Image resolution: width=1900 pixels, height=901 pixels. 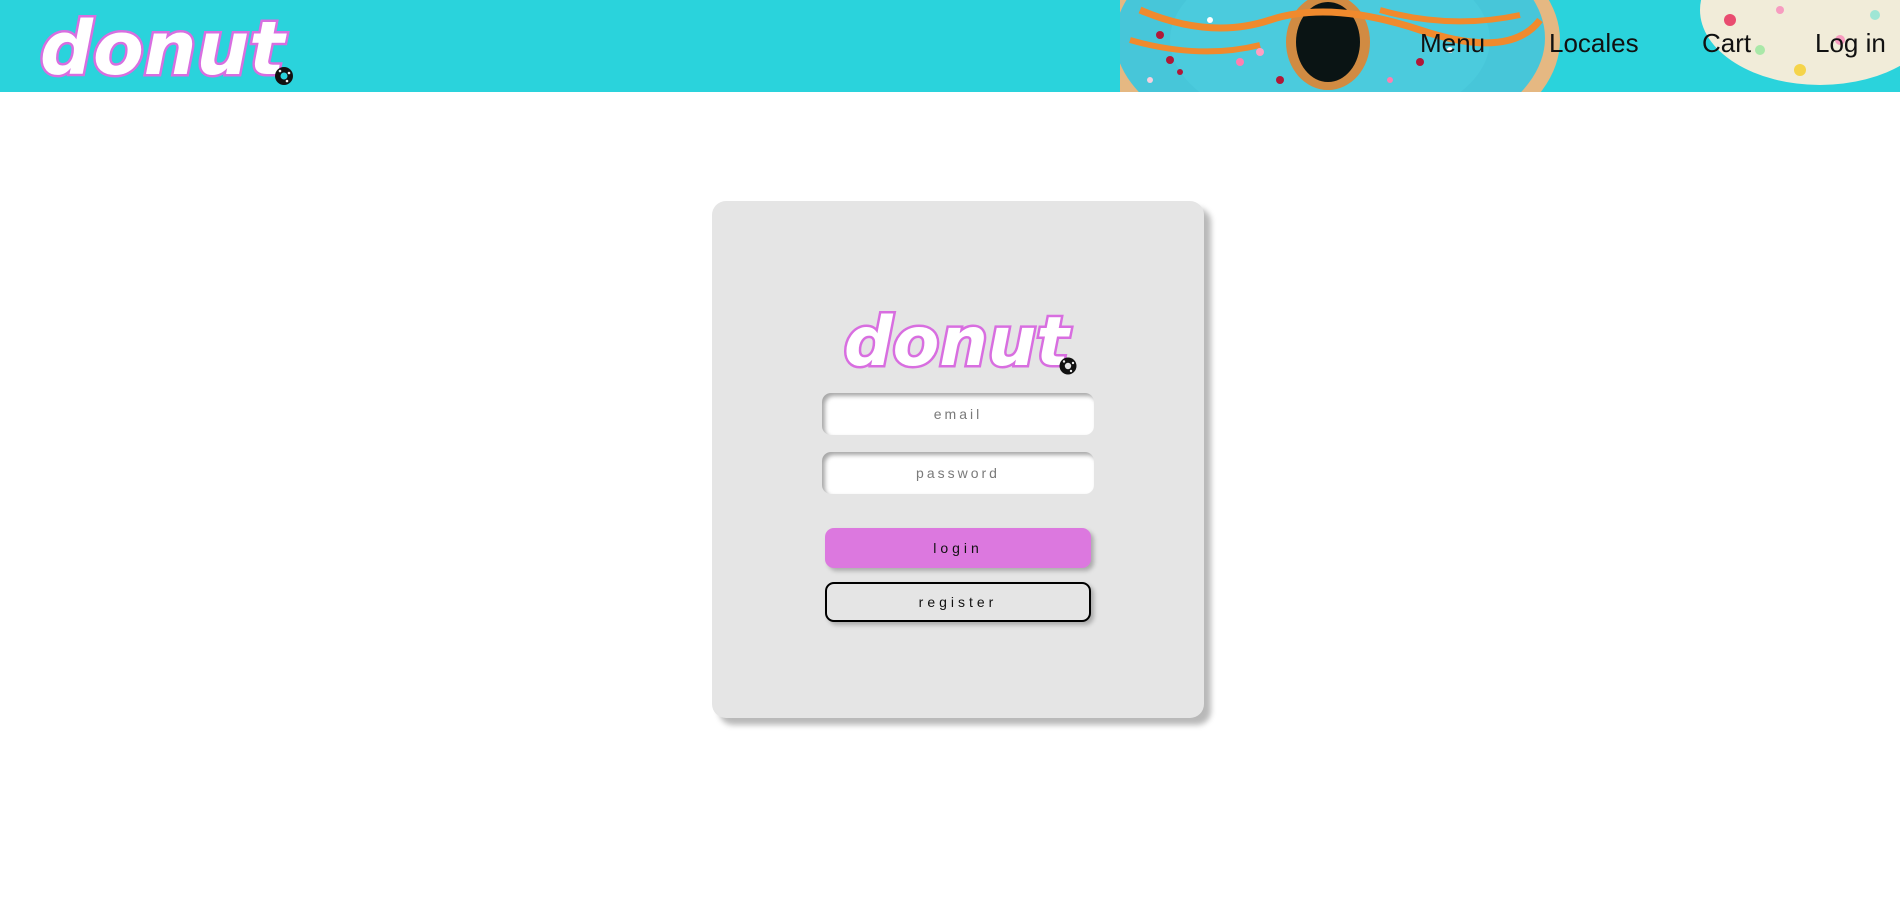 I want to click on nav-menu-link: Menu, so click(x=1452, y=43).